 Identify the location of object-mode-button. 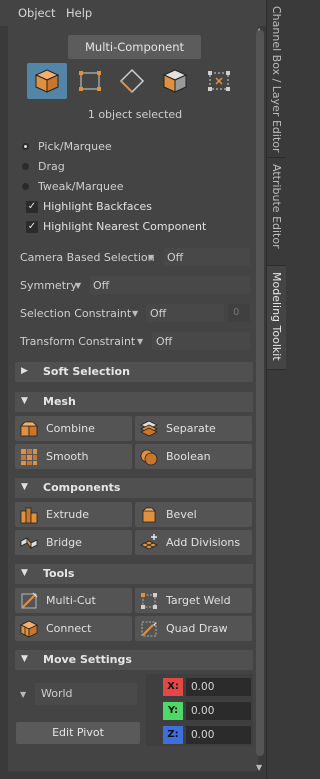
(47, 81).